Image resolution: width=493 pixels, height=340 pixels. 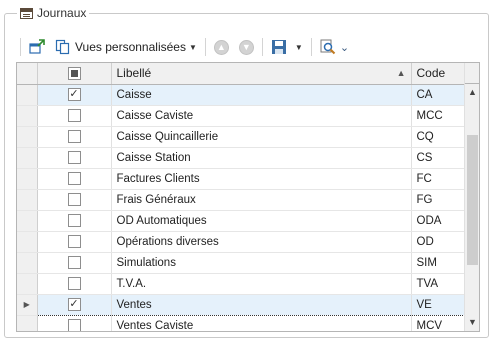 I want to click on table-row: Caisse Caviste MCC, so click(x=241, y=116).